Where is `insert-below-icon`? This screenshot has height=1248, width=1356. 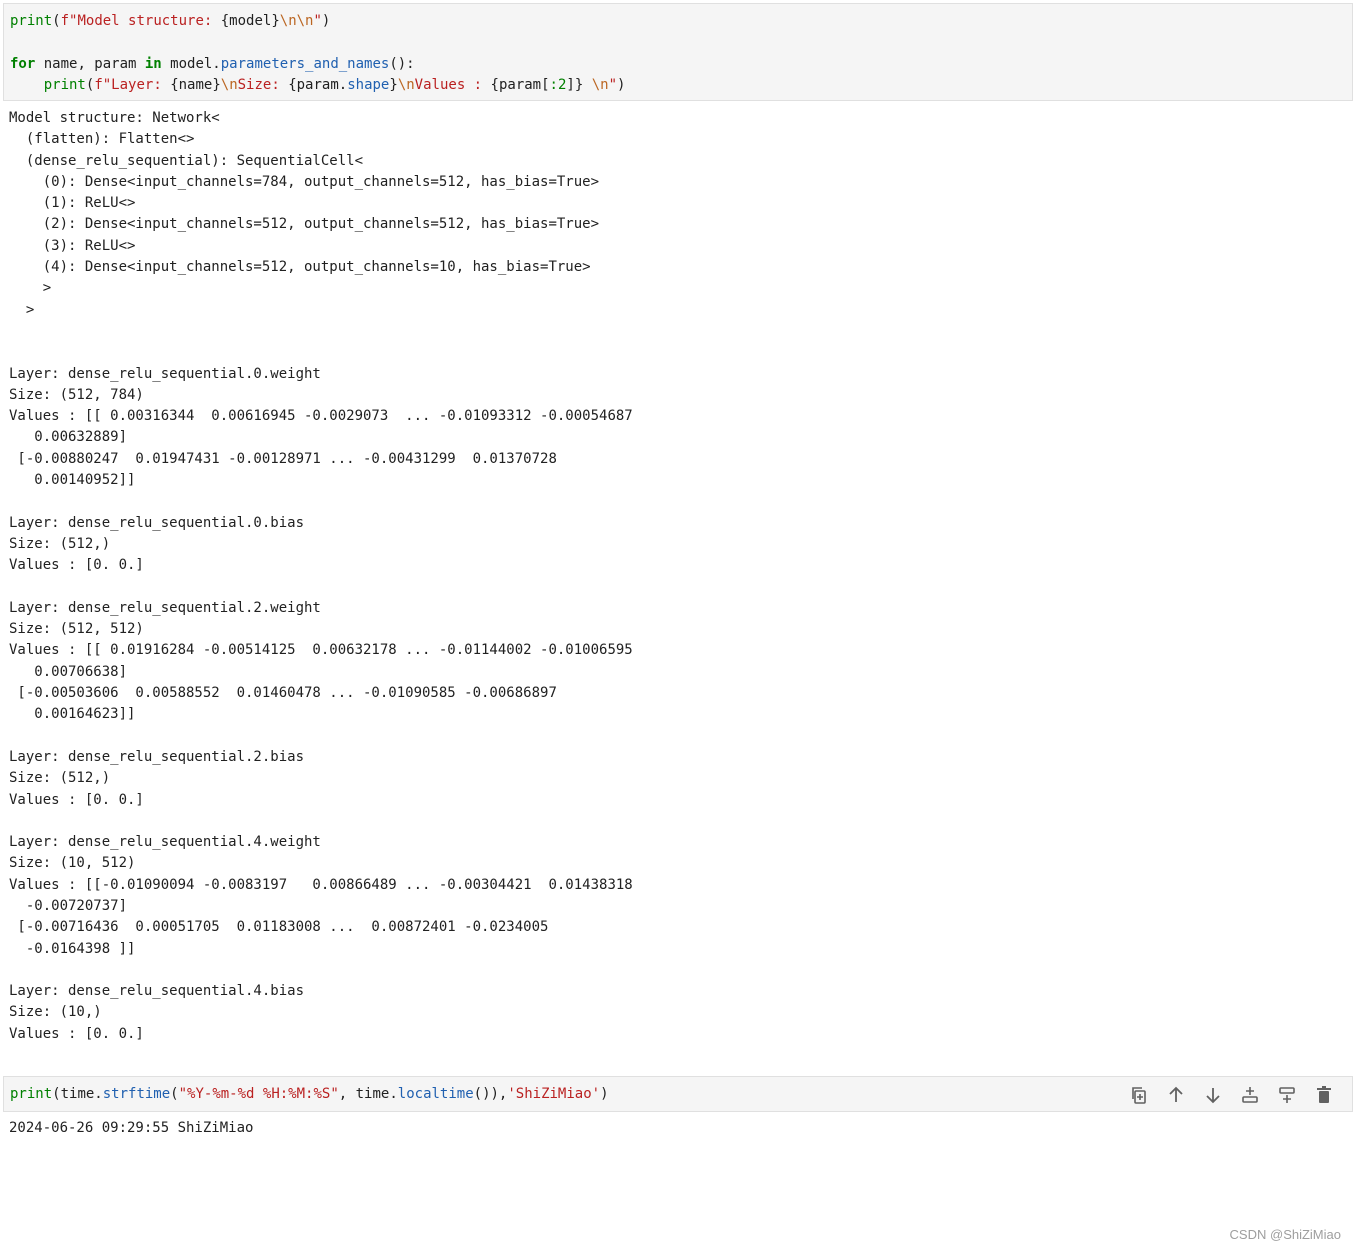 insert-below-icon is located at coordinates (1286, 1095).